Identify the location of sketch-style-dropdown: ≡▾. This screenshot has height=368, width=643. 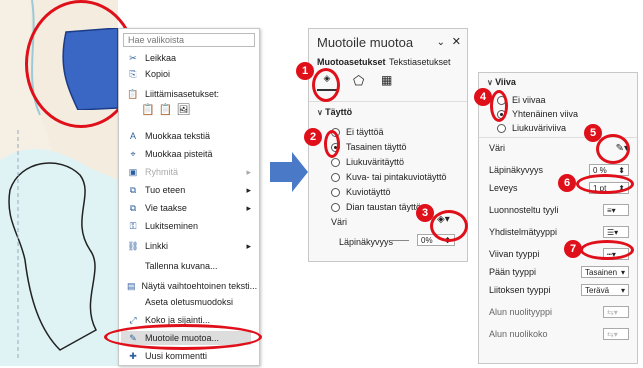
(616, 210).